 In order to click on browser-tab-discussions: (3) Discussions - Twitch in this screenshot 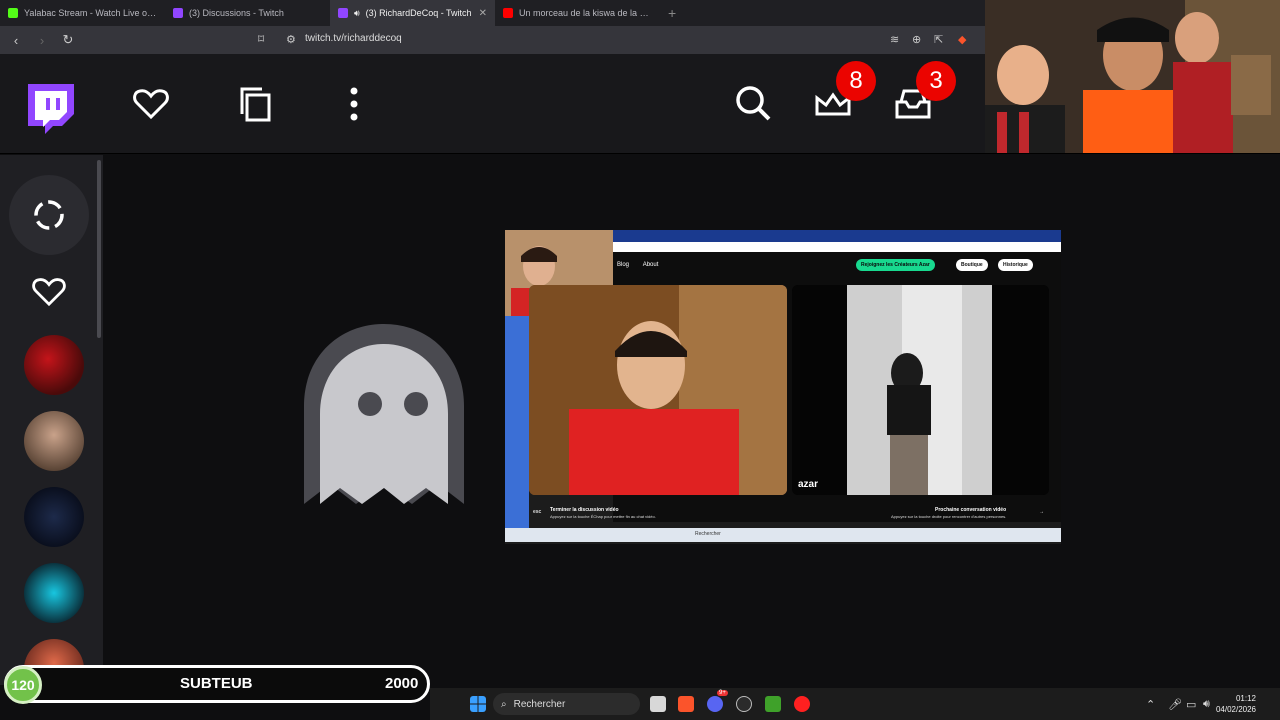, I will do `click(247, 13)`.